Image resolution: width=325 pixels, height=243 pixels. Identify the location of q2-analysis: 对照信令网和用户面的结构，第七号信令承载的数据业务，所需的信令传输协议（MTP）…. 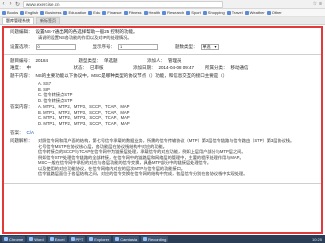
(178, 157).